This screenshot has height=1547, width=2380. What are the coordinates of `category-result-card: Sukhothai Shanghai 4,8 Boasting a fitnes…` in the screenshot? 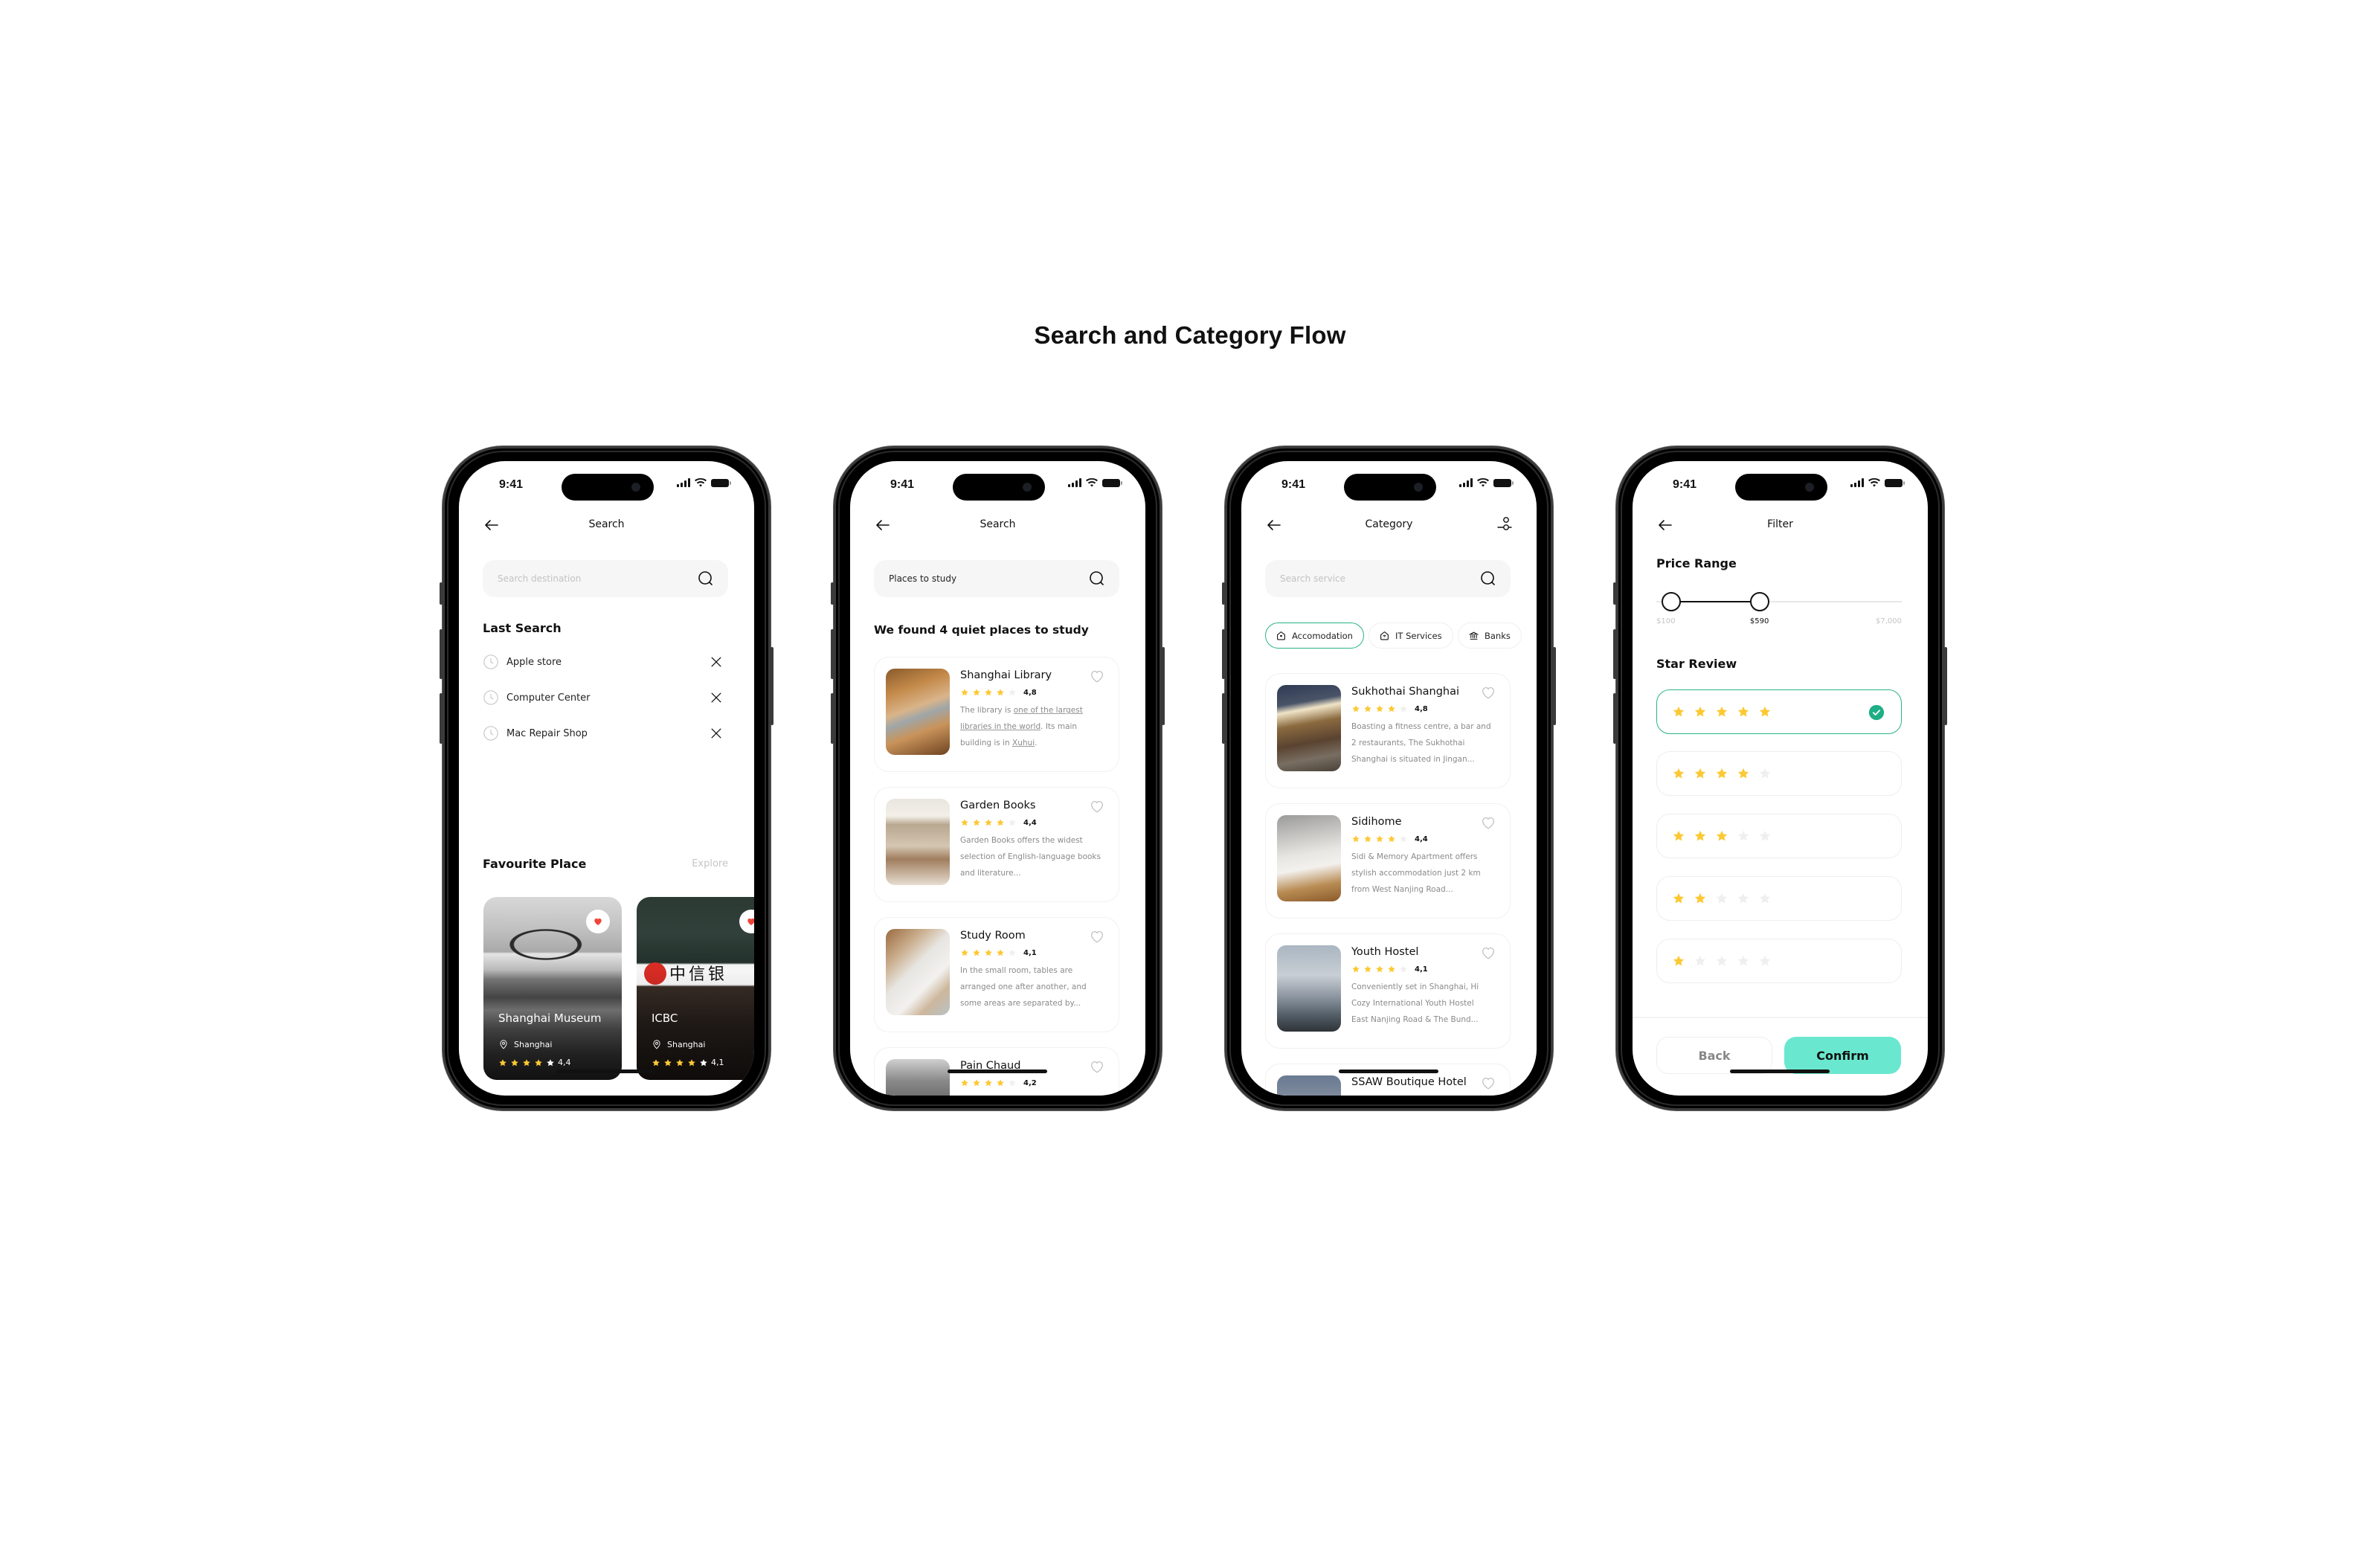 It's located at (1388, 731).